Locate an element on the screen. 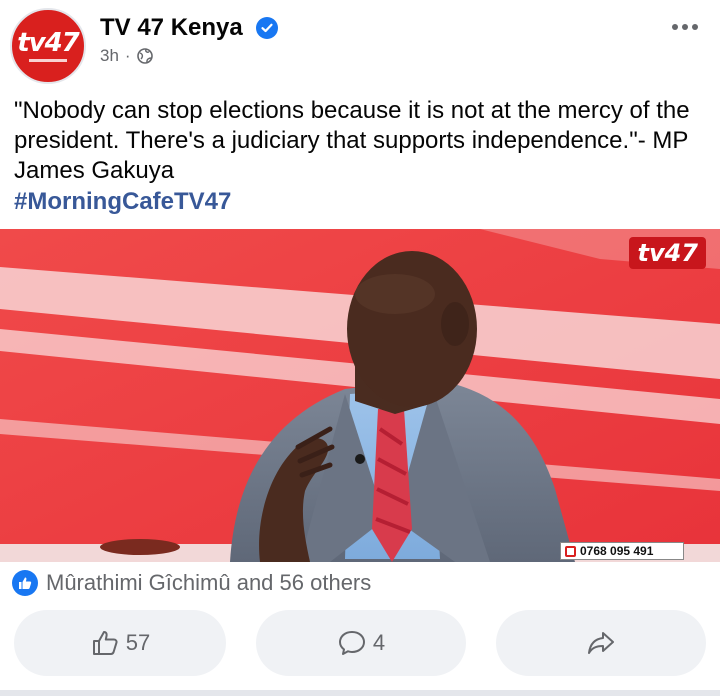  comment-count: 4 is located at coordinates (379, 642).